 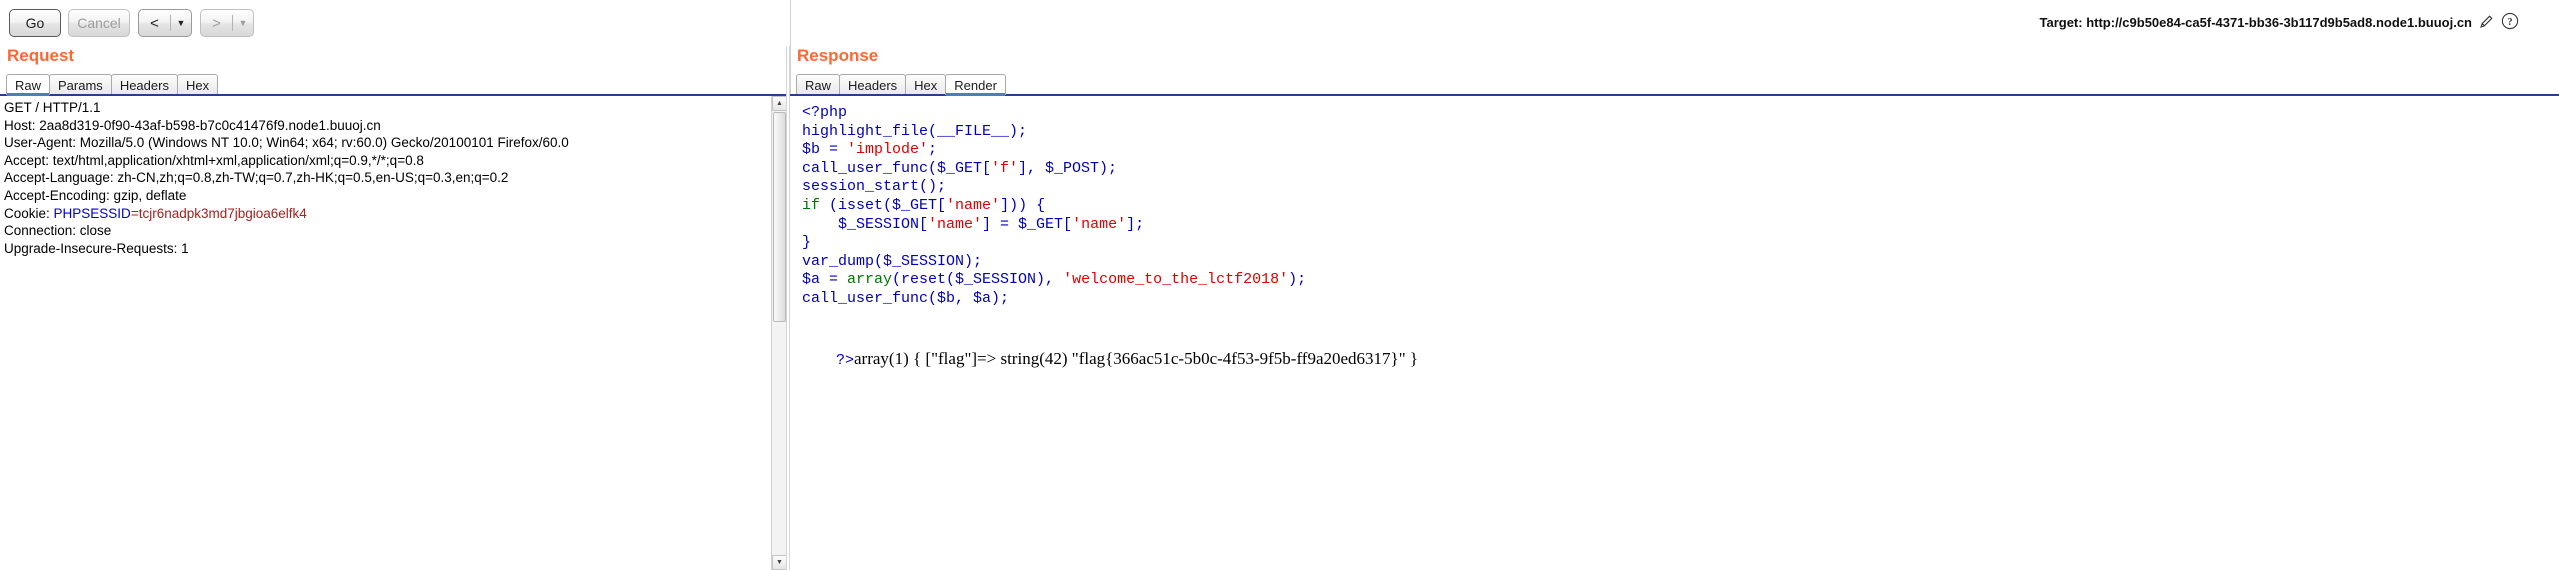 I want to click on tab-request-headers: Headers, so click(x=144, y=84).